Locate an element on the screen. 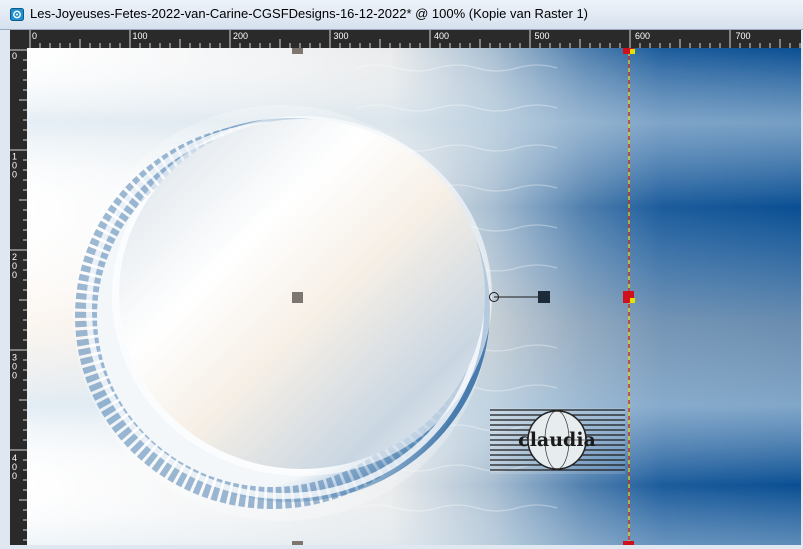 This screenshot has height=549, width=803. h-ruler-label: 200 is located at coordinates (240, 36).